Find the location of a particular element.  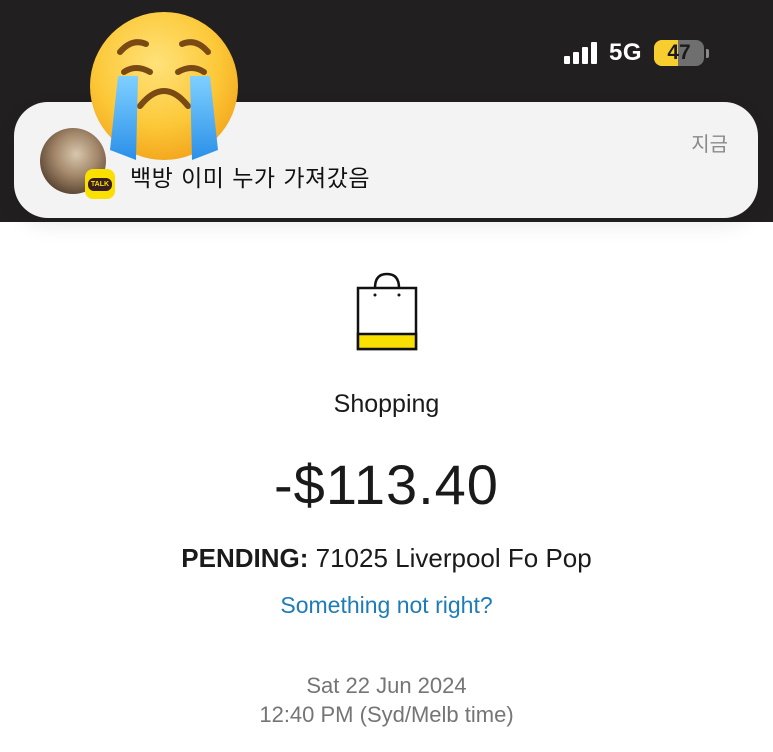

kakaotalk-icon: TALK is located at coordinates (100, 184).